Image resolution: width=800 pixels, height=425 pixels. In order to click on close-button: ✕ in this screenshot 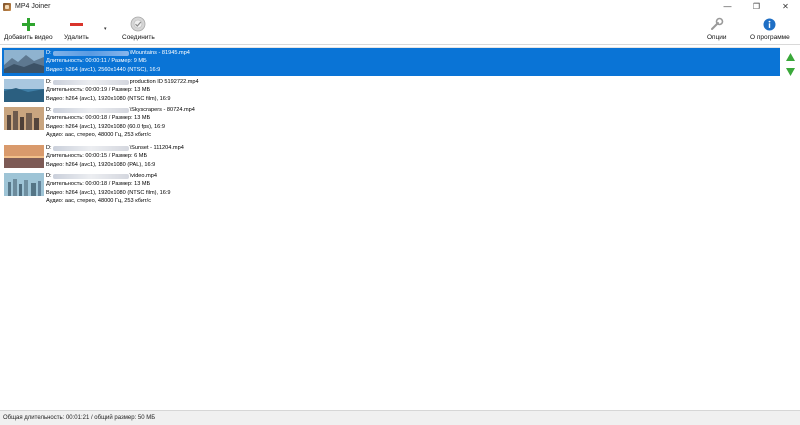, I will do `click(785, 6)`.